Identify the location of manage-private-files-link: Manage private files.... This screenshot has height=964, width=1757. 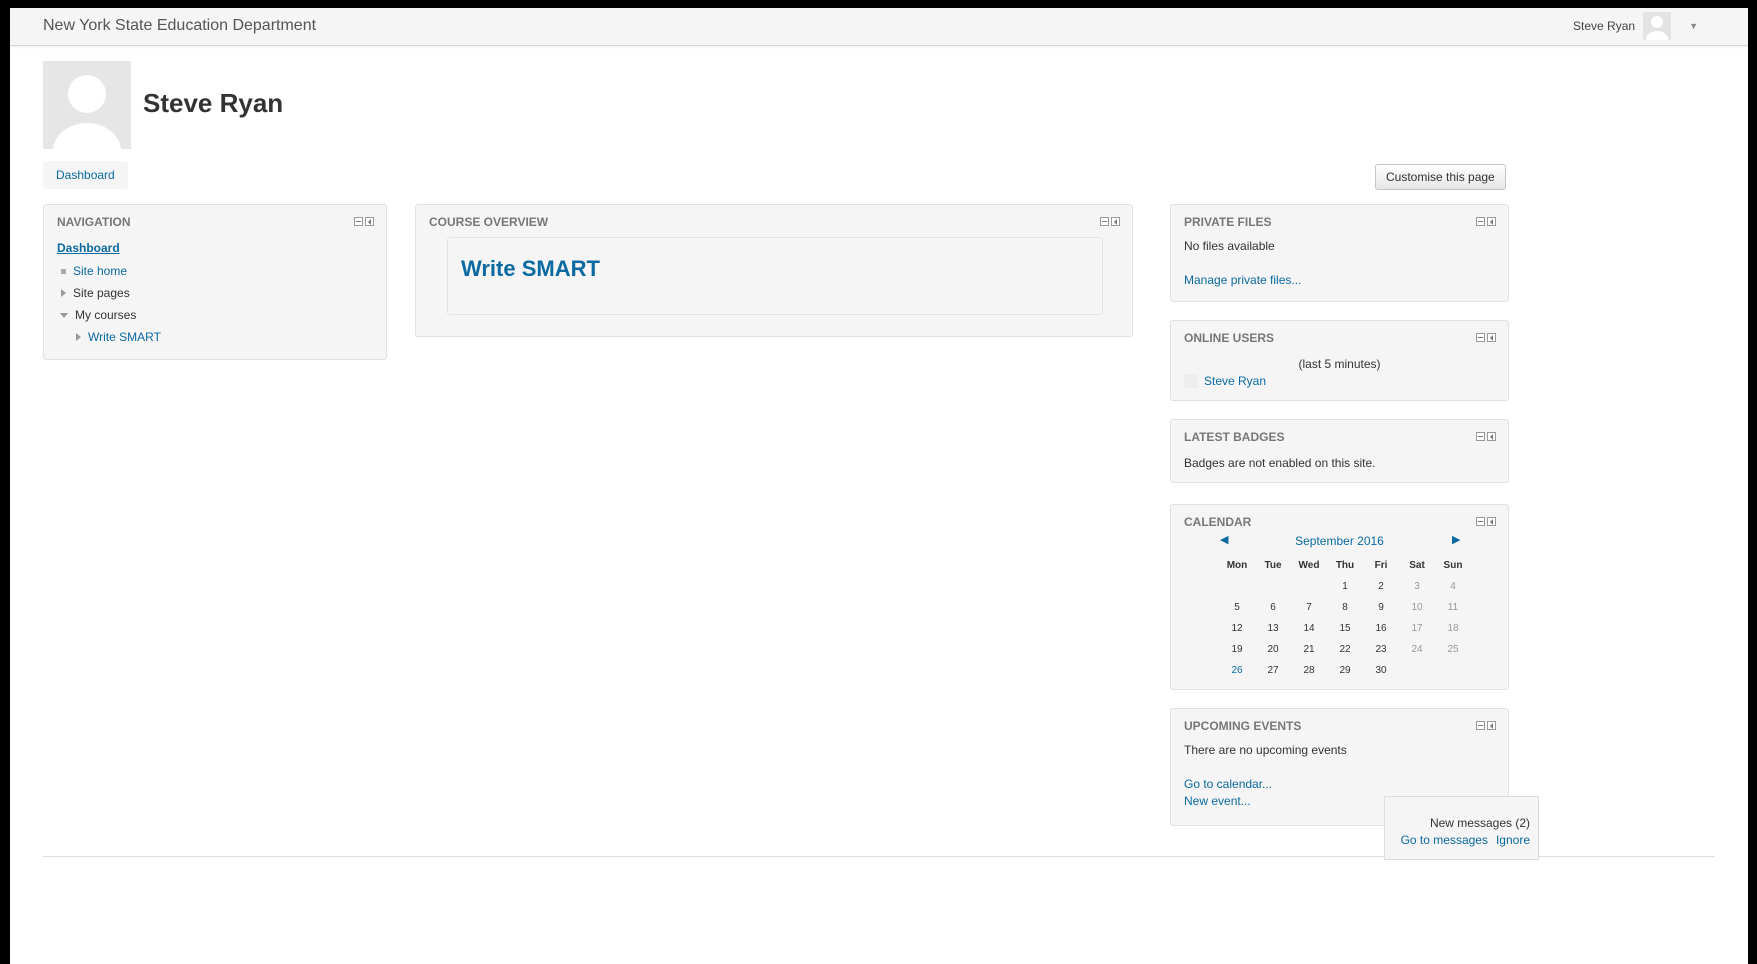
(1242, 280).